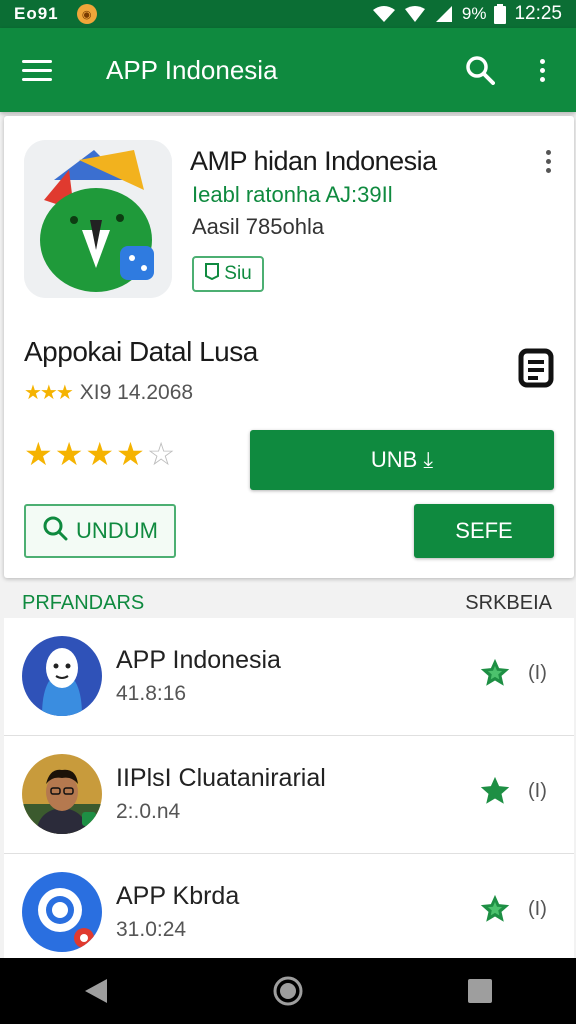  I want to click on battery-percent: 9%, so click(474, 13).